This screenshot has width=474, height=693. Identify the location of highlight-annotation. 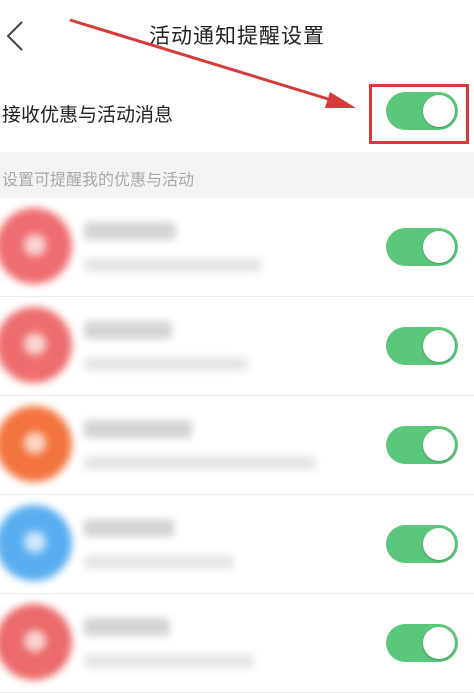
(419, 114).